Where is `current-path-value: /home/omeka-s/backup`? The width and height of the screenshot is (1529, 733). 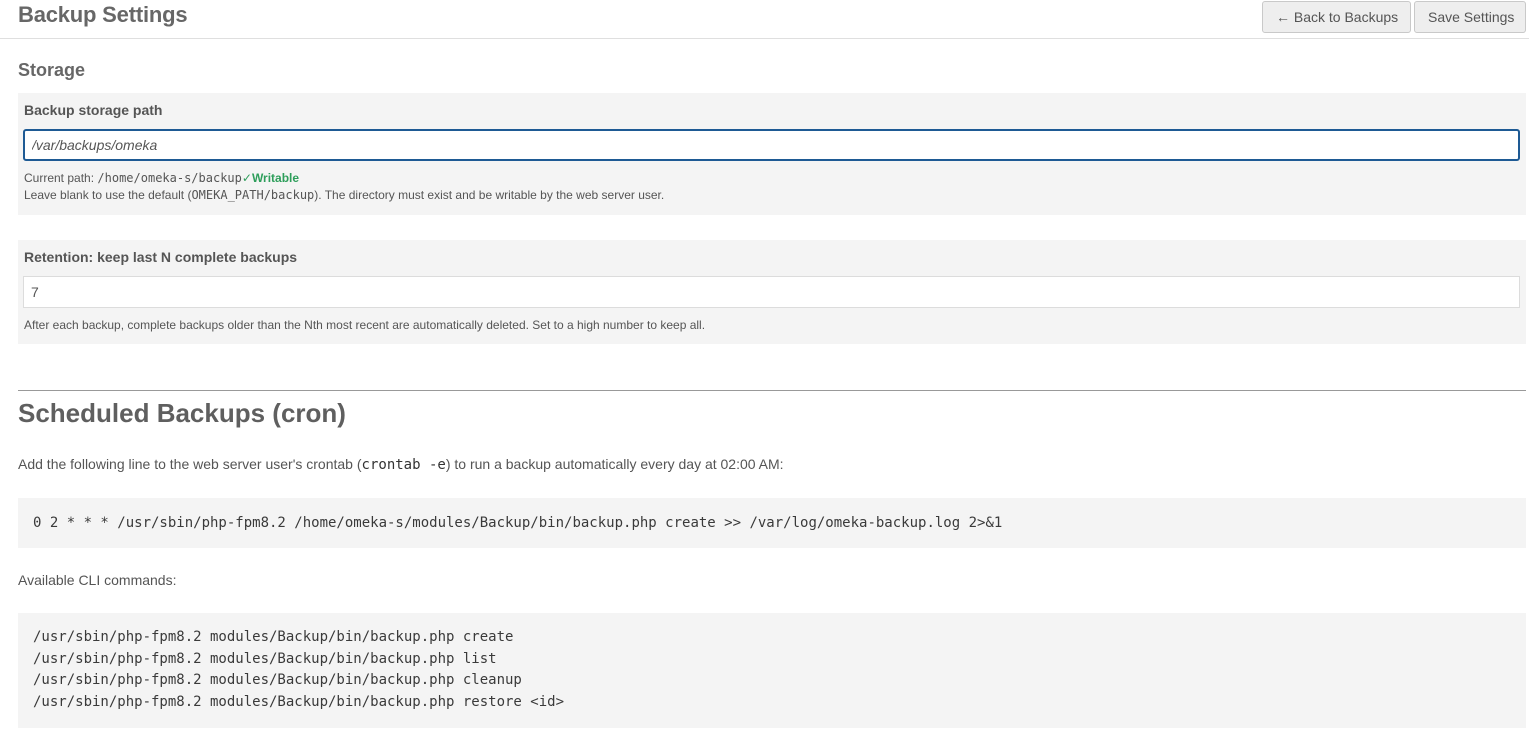
current-path-value: /home/omeka-s/backup is located at coordinates (169, 178).